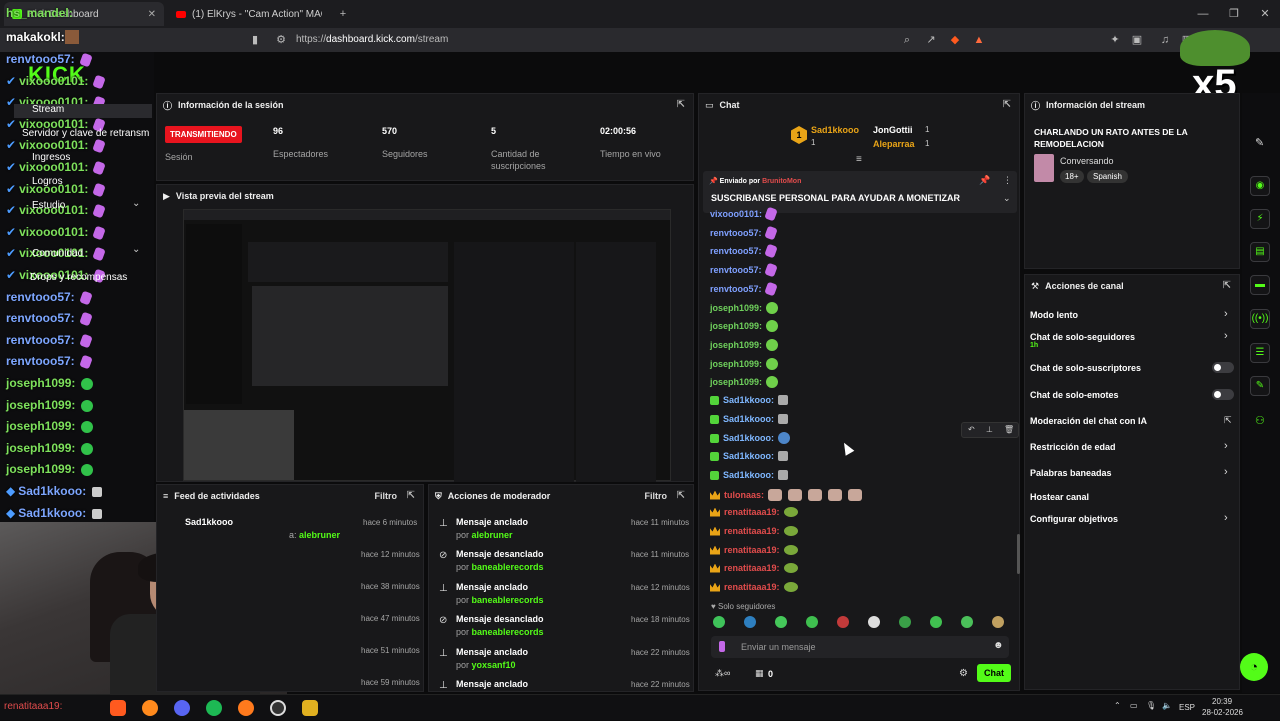 This screenshot has width=1280, height=721. Describe the element at coordinates (85, 133) in the screenshot. I see `nav-item-servidor: Servidor y clave de retransm` at that location.